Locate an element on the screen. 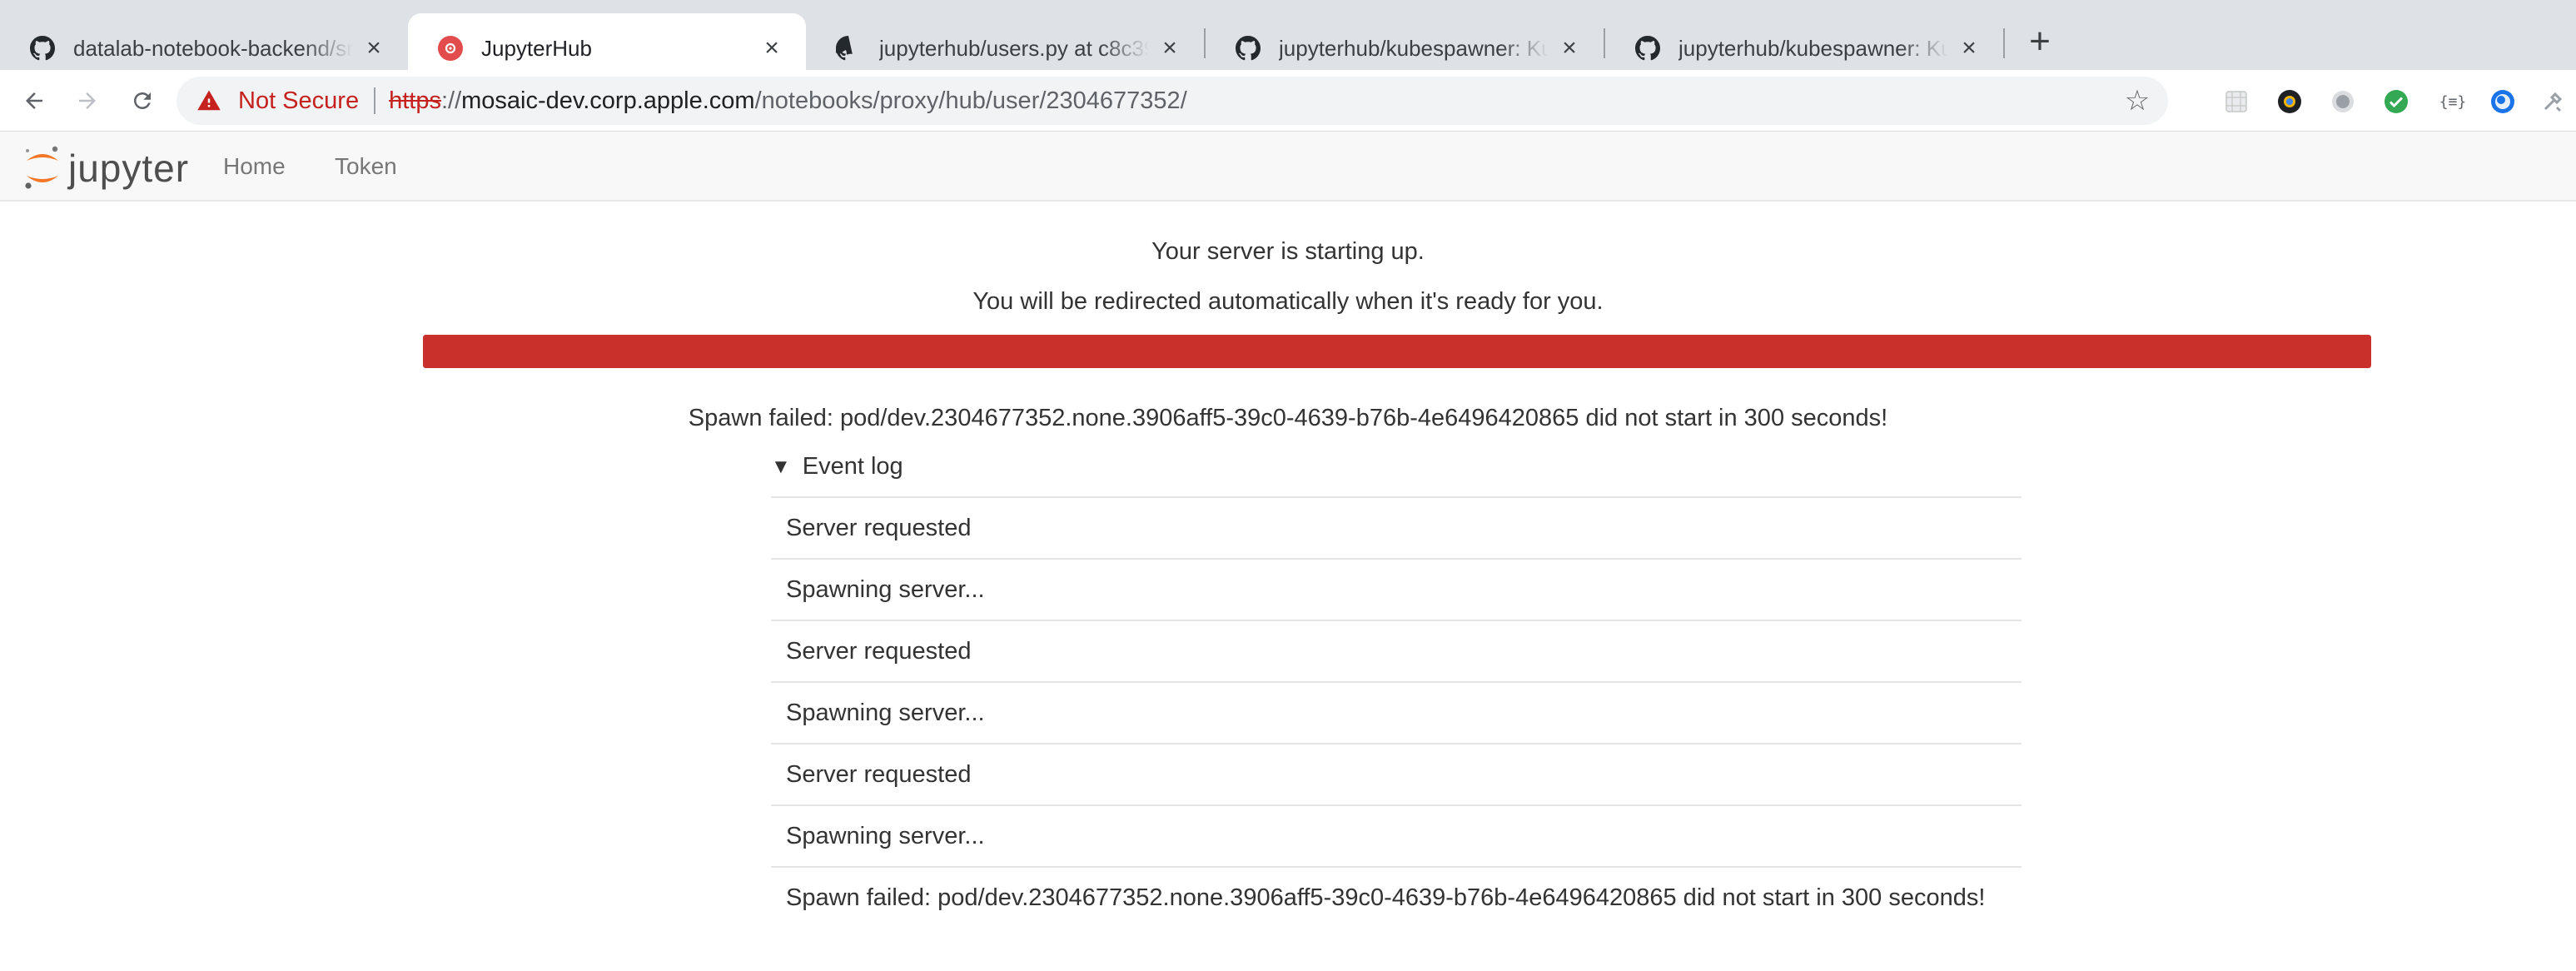  tab-separator is located at coordinates (2004, 43).